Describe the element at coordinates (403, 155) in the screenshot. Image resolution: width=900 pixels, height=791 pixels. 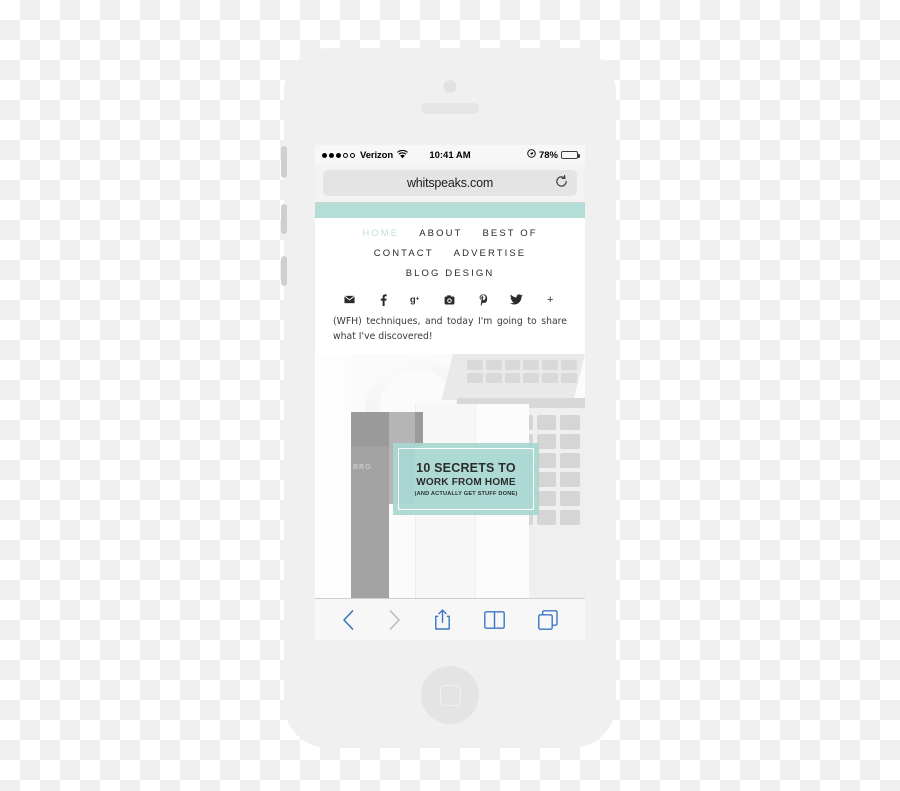
I see `wifi-icon` at that location.